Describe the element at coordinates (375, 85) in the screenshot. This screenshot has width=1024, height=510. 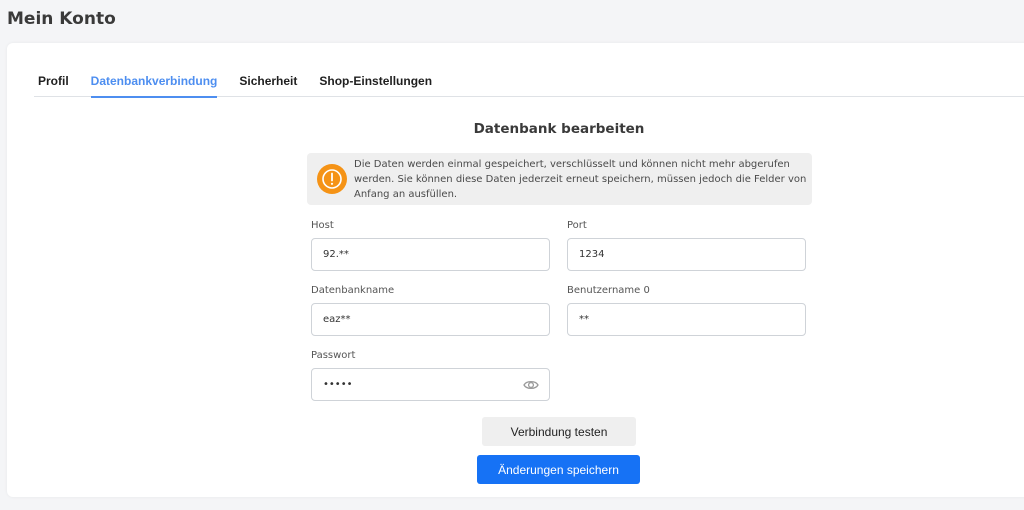
I see `tab-shop-einstellungen: Shop-Einstellungen` at that location.